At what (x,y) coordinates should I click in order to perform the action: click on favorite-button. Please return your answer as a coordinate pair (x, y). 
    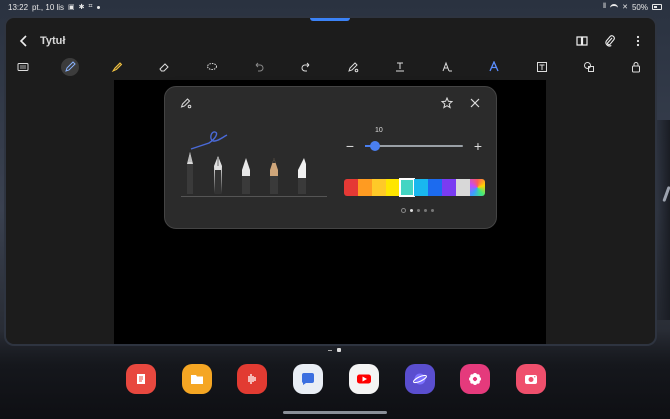
    Looking at the image, I should click on (447, 103).